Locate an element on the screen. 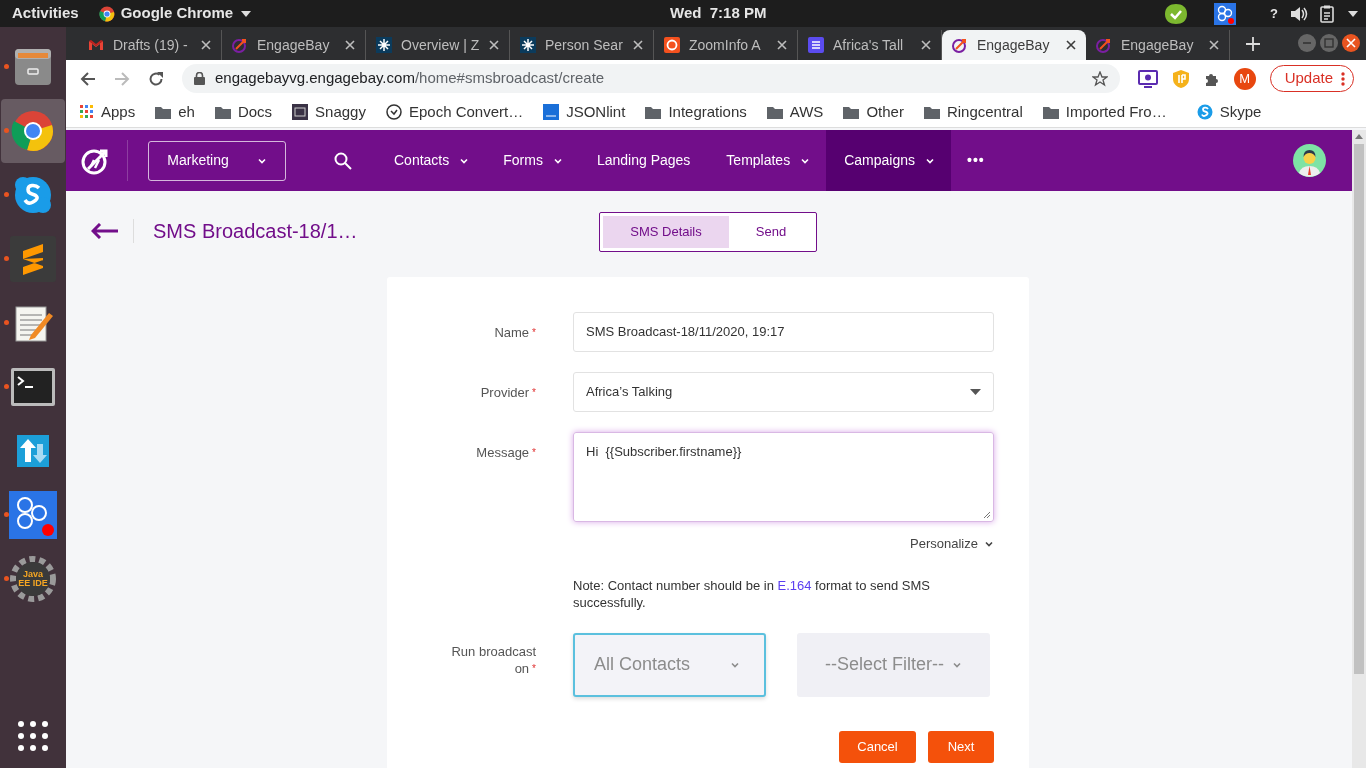 The height and width of the screenshot is (768, 1366). clock: Wed 7:18 PM is located at coordinates (718, 13).